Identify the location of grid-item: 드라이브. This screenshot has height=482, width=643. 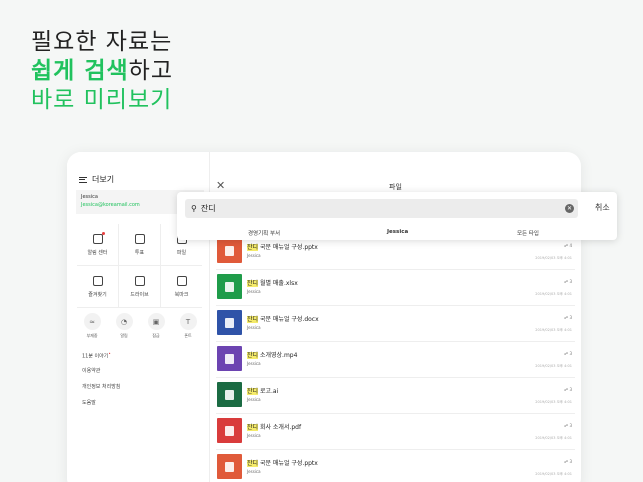
(140, 286).